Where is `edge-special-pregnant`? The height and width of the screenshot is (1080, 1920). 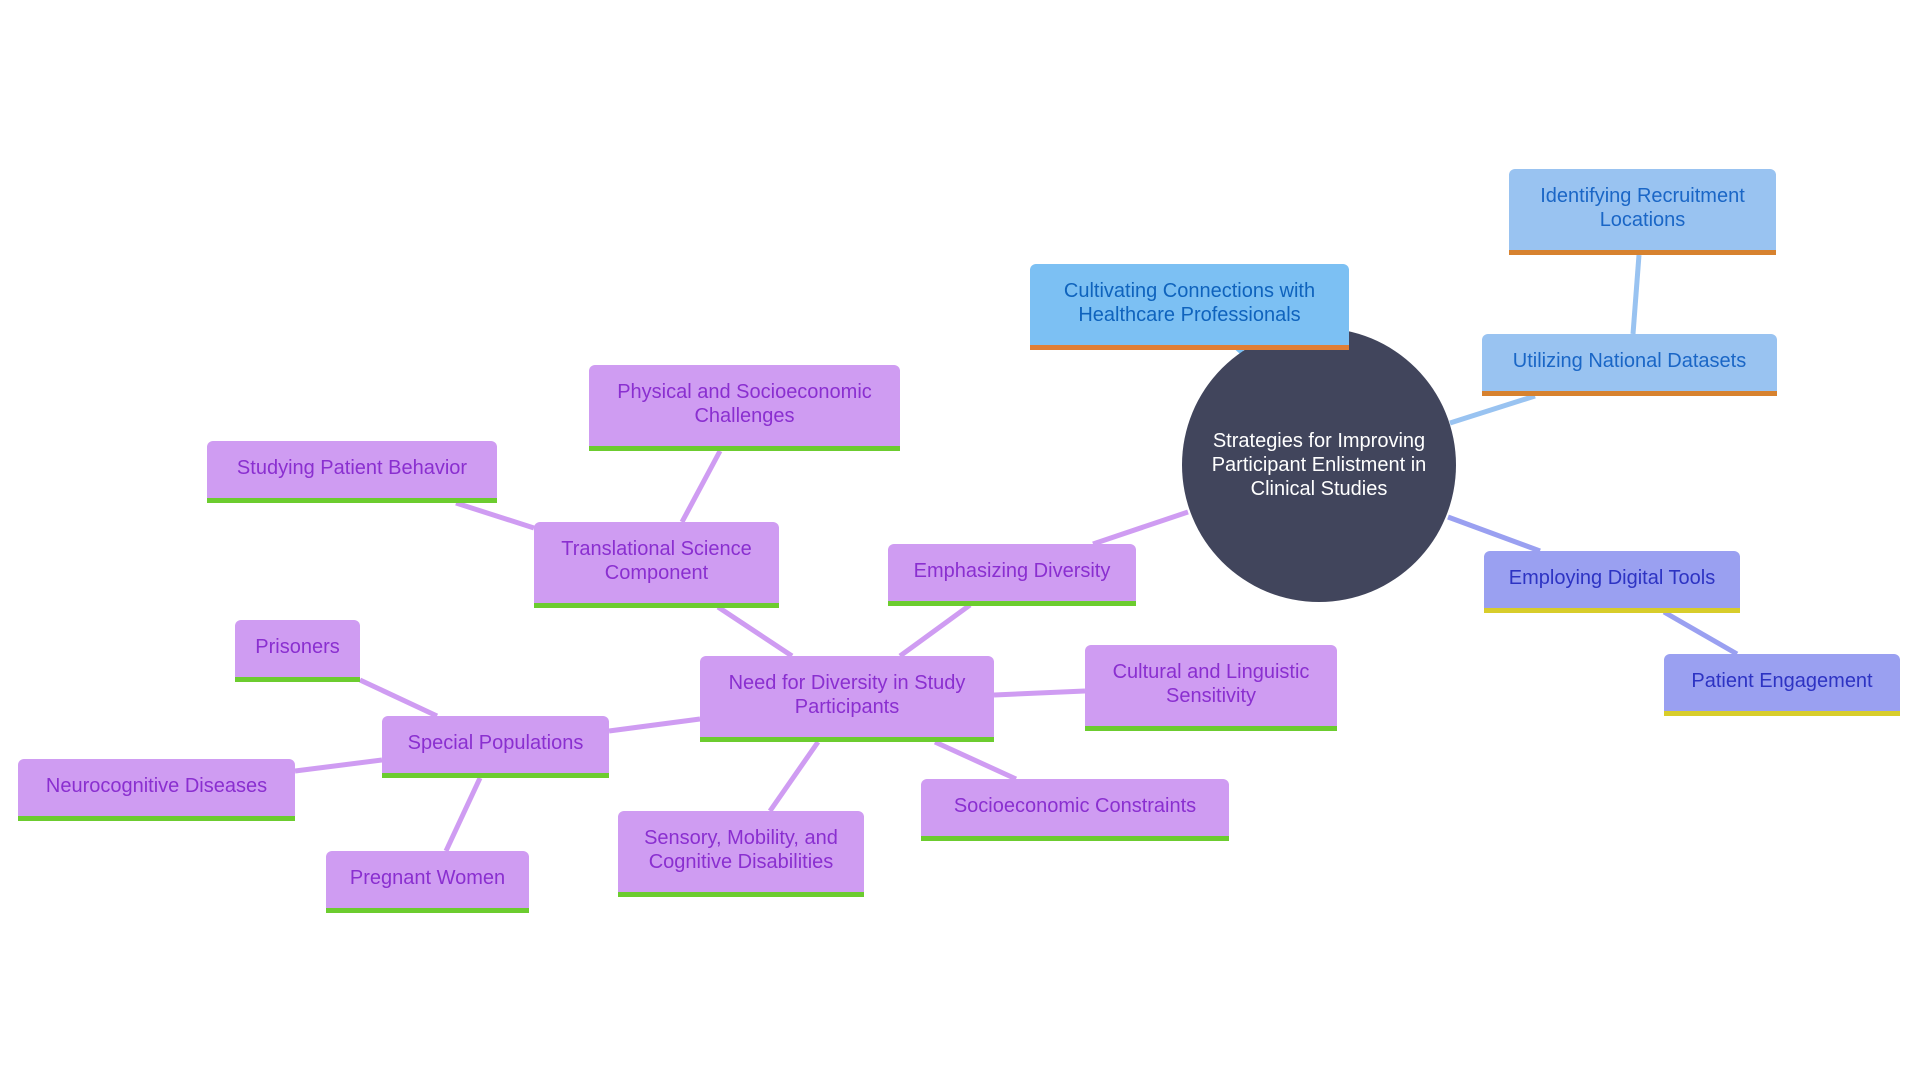 edge-special-pregnant is located at coordinates (463, 814).